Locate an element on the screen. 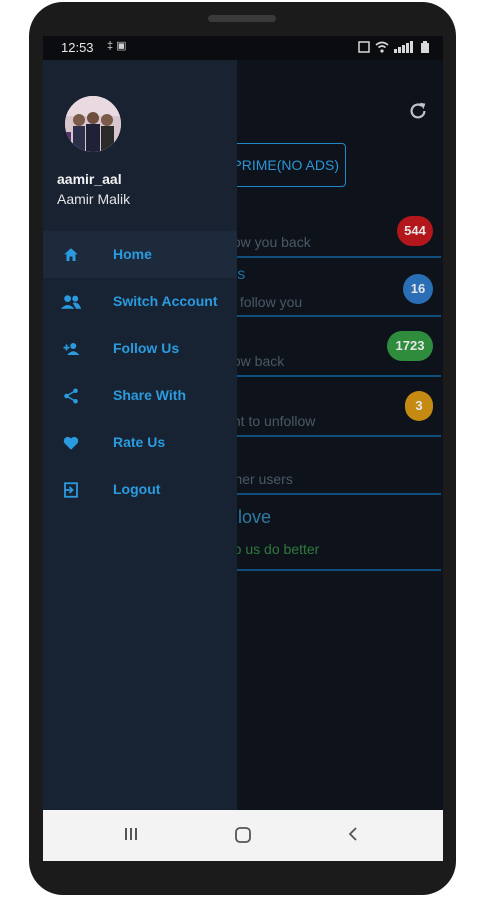 The width and height of the screenshot is (483, 900). menu-item-logout: Logout is located at coordinates (140, 489).